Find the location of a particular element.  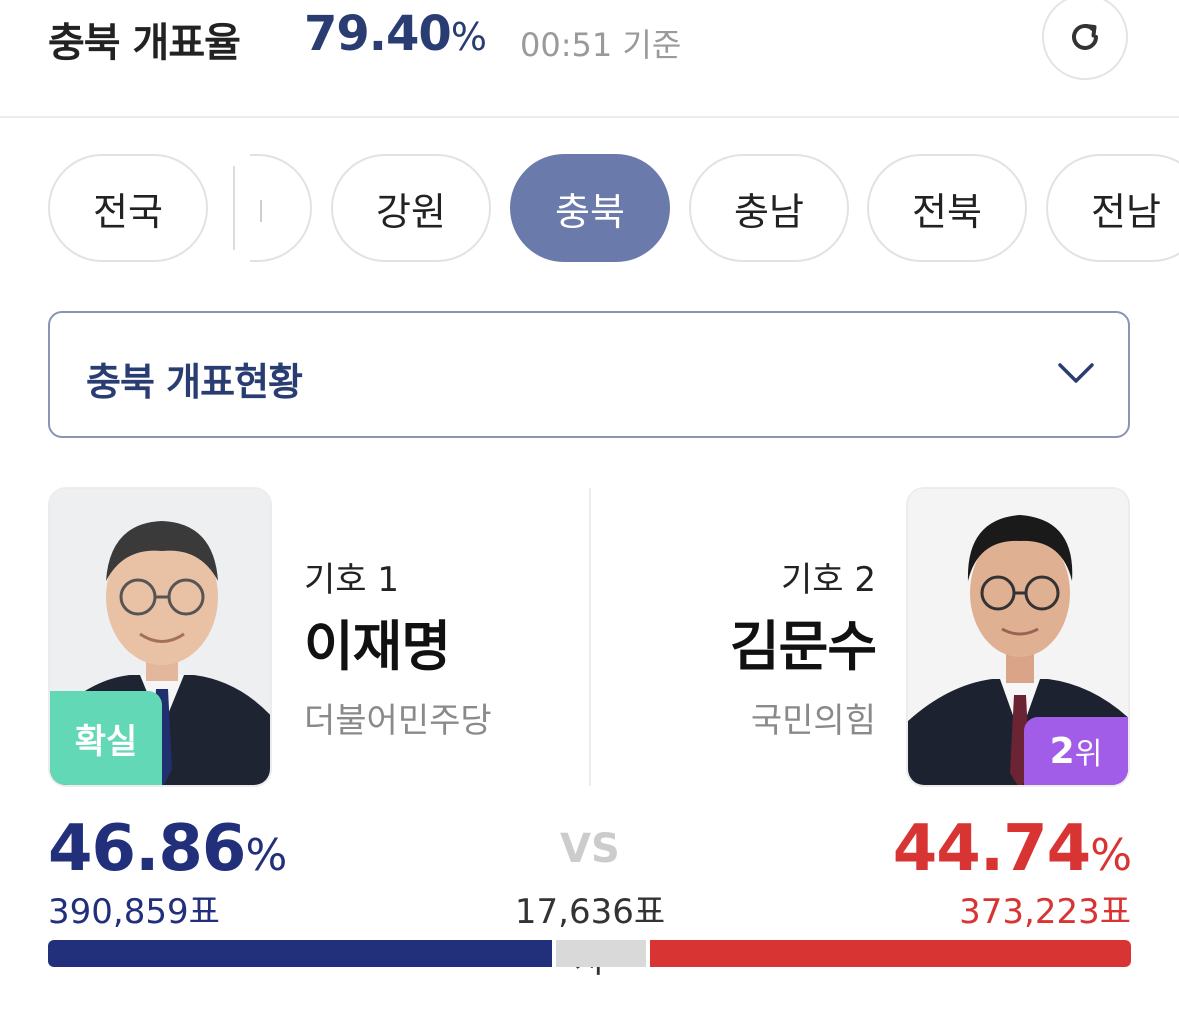

candidate-number: 기호 2 is located at coordinates (828, 580).